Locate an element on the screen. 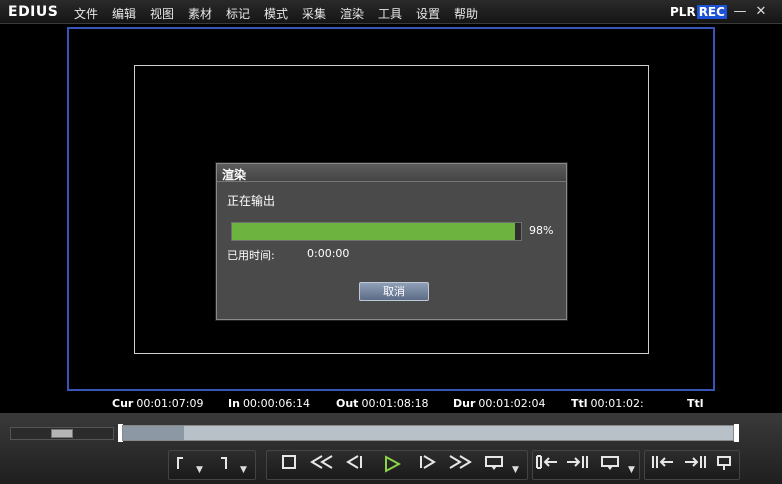  set-out-icon is located at coordinates (224, 466).